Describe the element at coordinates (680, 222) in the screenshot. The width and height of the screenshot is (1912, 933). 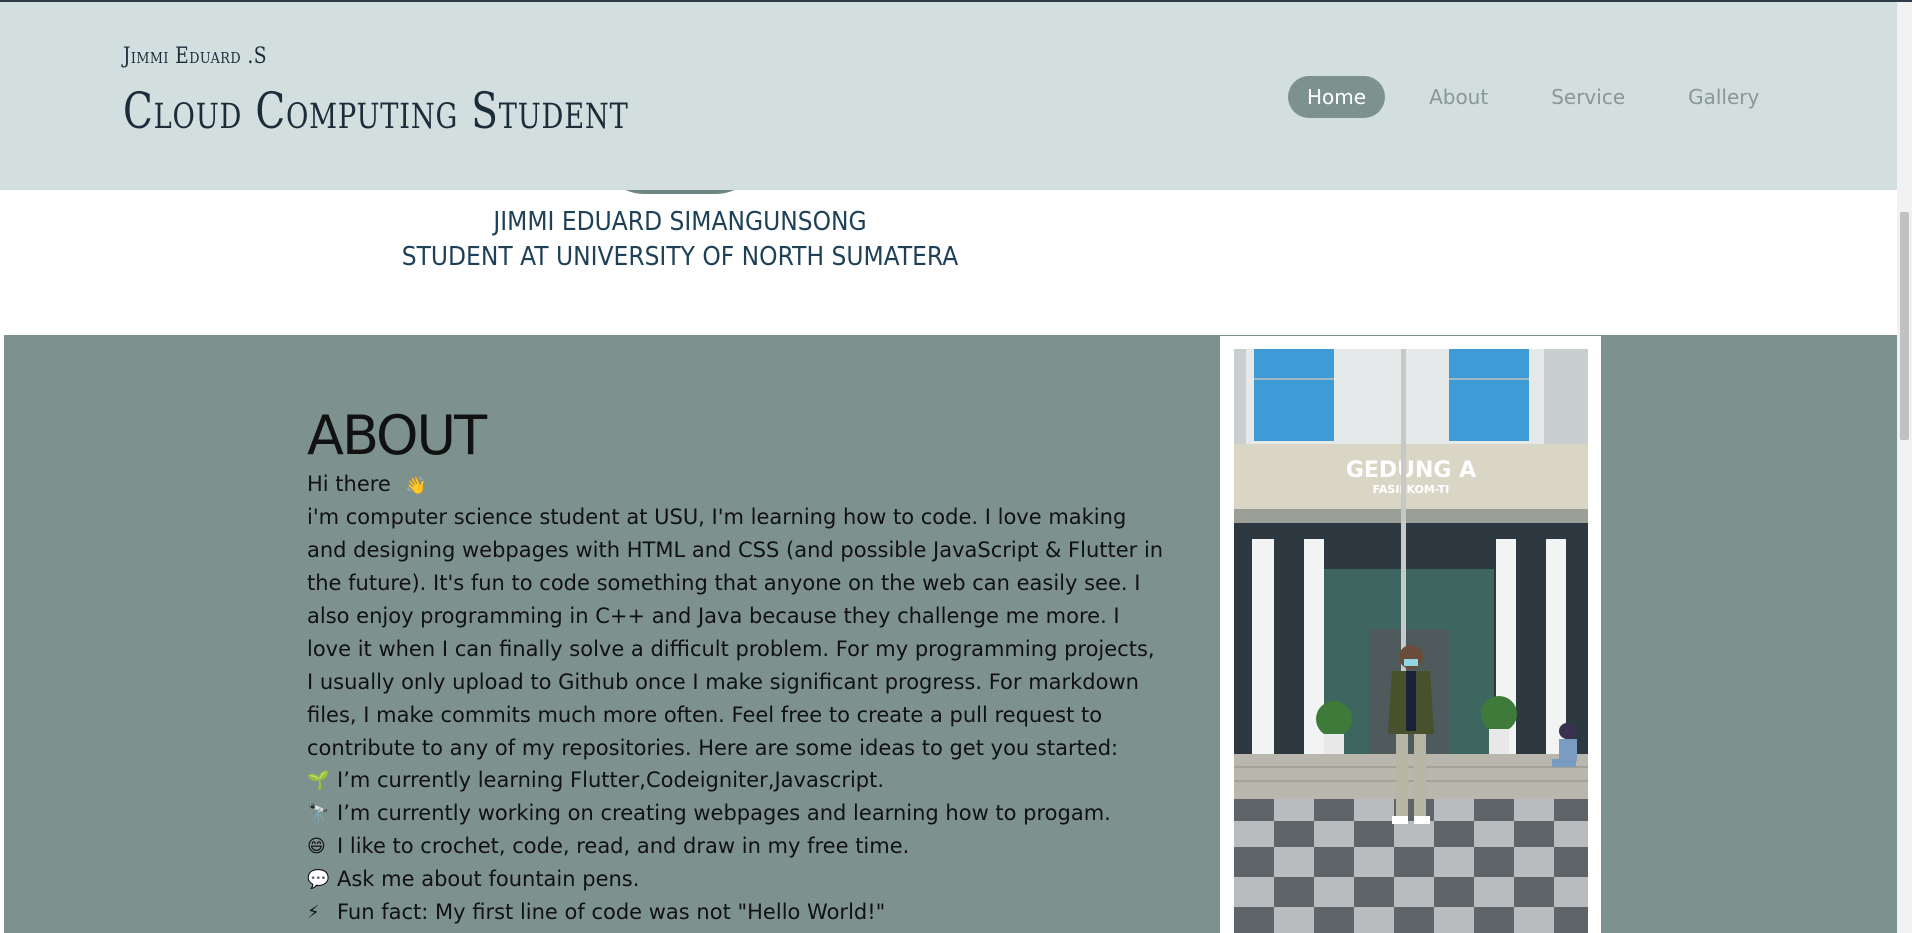
I see `profile-name: JIMMI EDUARD SIMANGUNSONG` at that location.